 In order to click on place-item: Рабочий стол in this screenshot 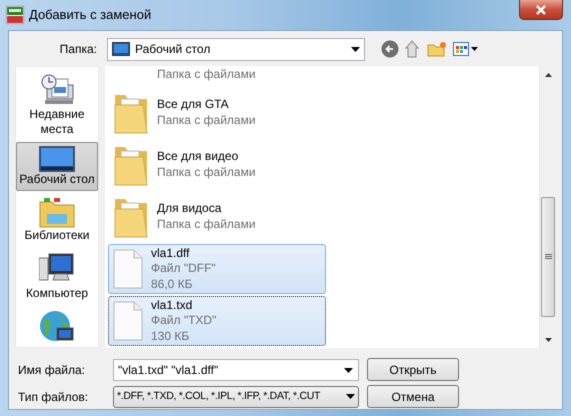, I will do `click(57, 166)`.